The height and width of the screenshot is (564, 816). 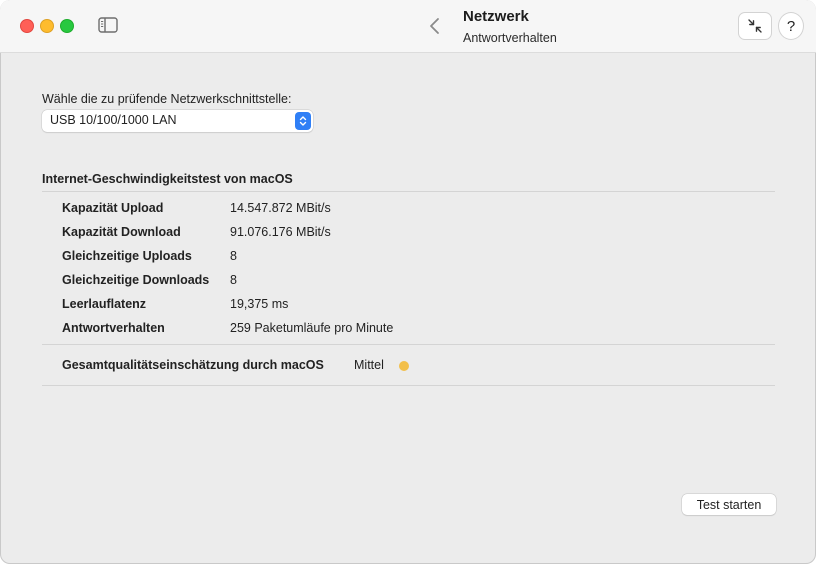 What do you see at coordinates (104, 304) in the screenshot?
I see `idle-latency-label: Leerlauflatenz` at bounding box center [104, 304].